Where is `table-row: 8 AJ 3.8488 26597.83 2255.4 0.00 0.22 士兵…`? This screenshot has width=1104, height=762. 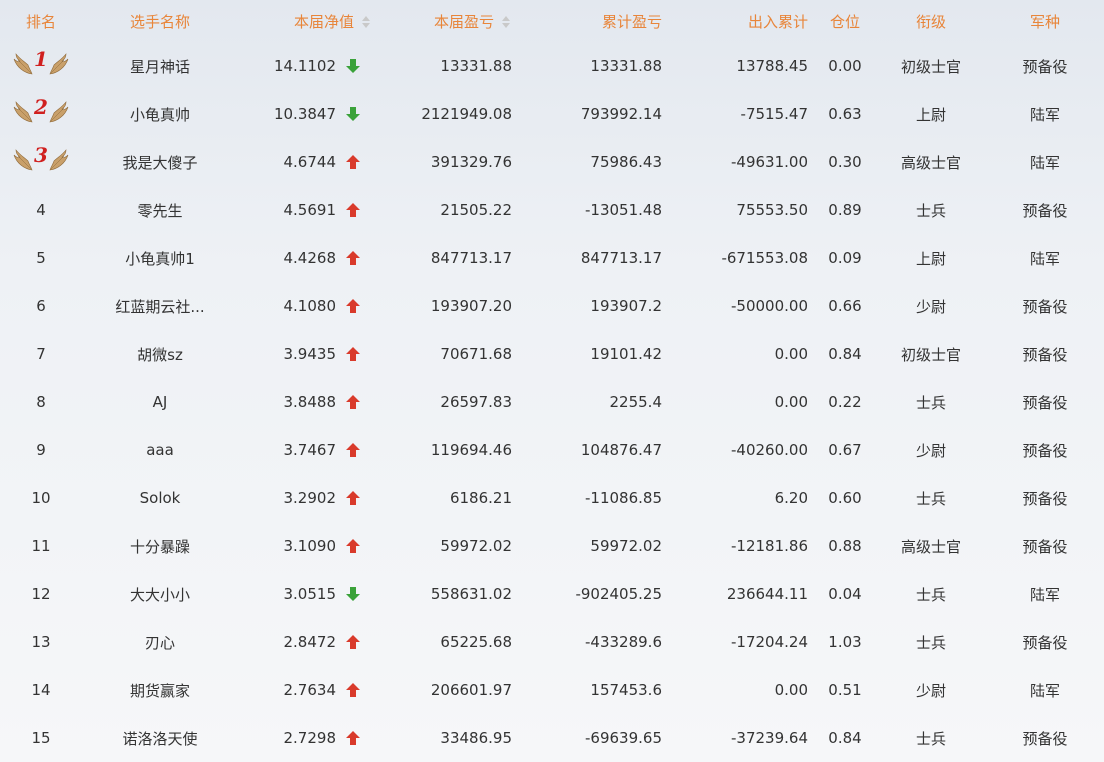
table-row: 8 AJ 3.8488 26597.83 2255.4 0.00 0.22 士兵… is located at coordinates (552, 402).